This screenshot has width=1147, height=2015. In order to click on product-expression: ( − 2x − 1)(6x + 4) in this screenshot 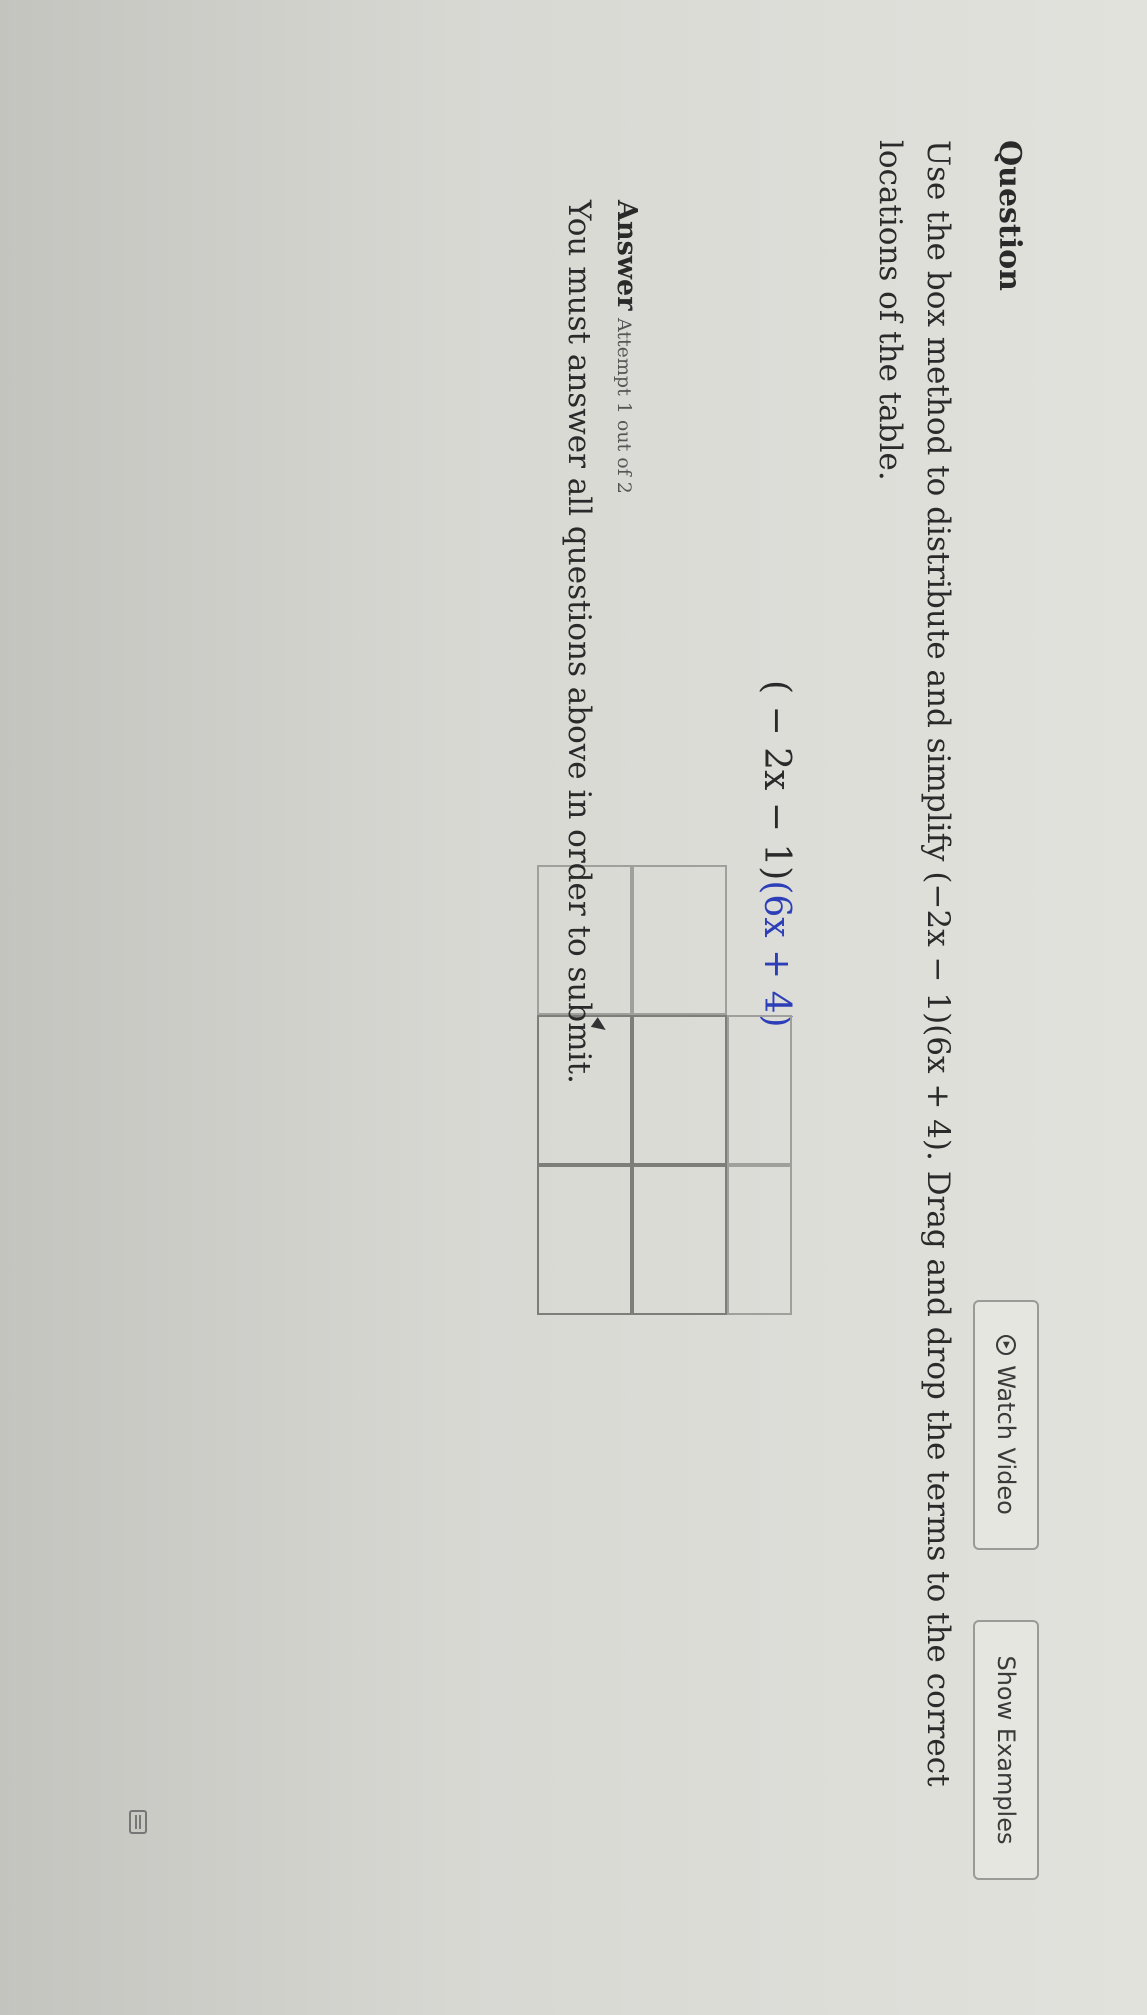, I will do `click(776, 854)`.